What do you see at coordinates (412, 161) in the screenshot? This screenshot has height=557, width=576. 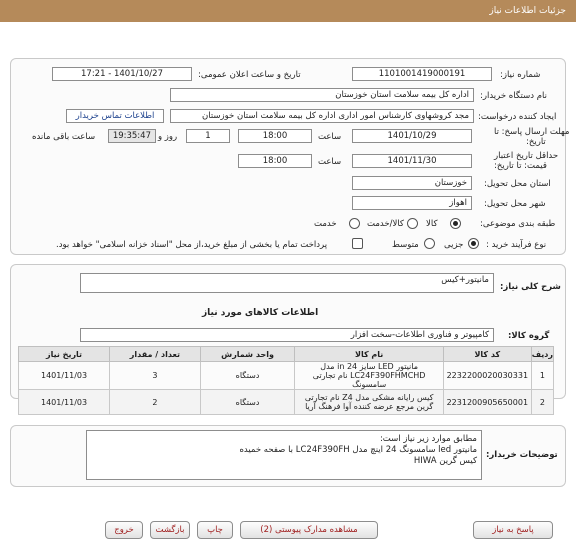 I see `validity-date-field: 1401/11/30` at bounding box center [412, 161].